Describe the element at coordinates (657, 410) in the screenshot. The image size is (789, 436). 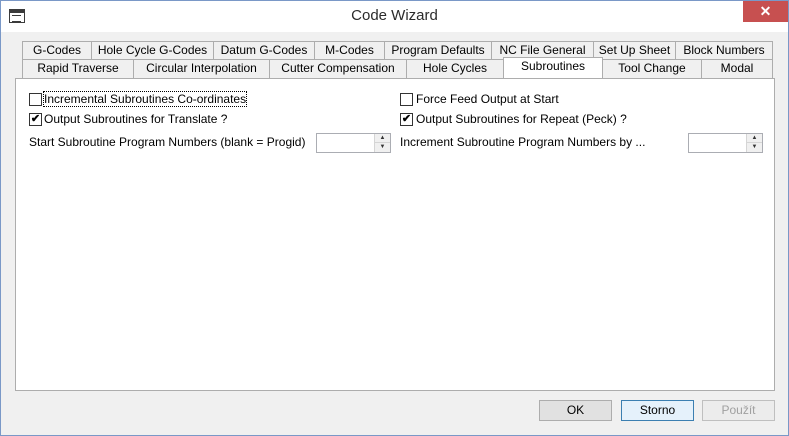
I see `cancel-button: Storno` at that location.